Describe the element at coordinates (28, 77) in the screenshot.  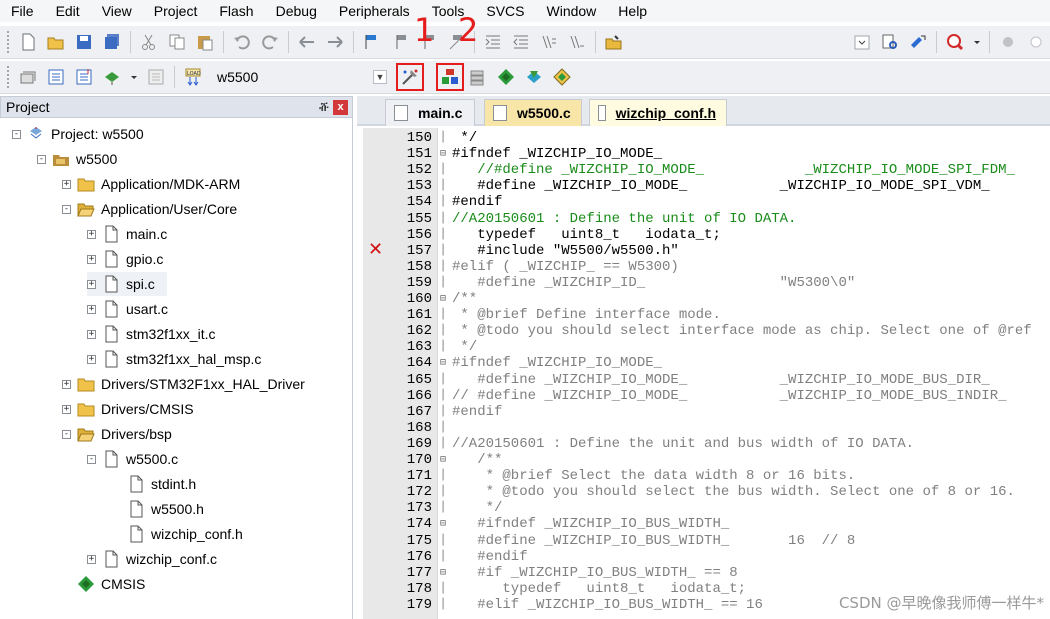
I see `translate-button` at that location.